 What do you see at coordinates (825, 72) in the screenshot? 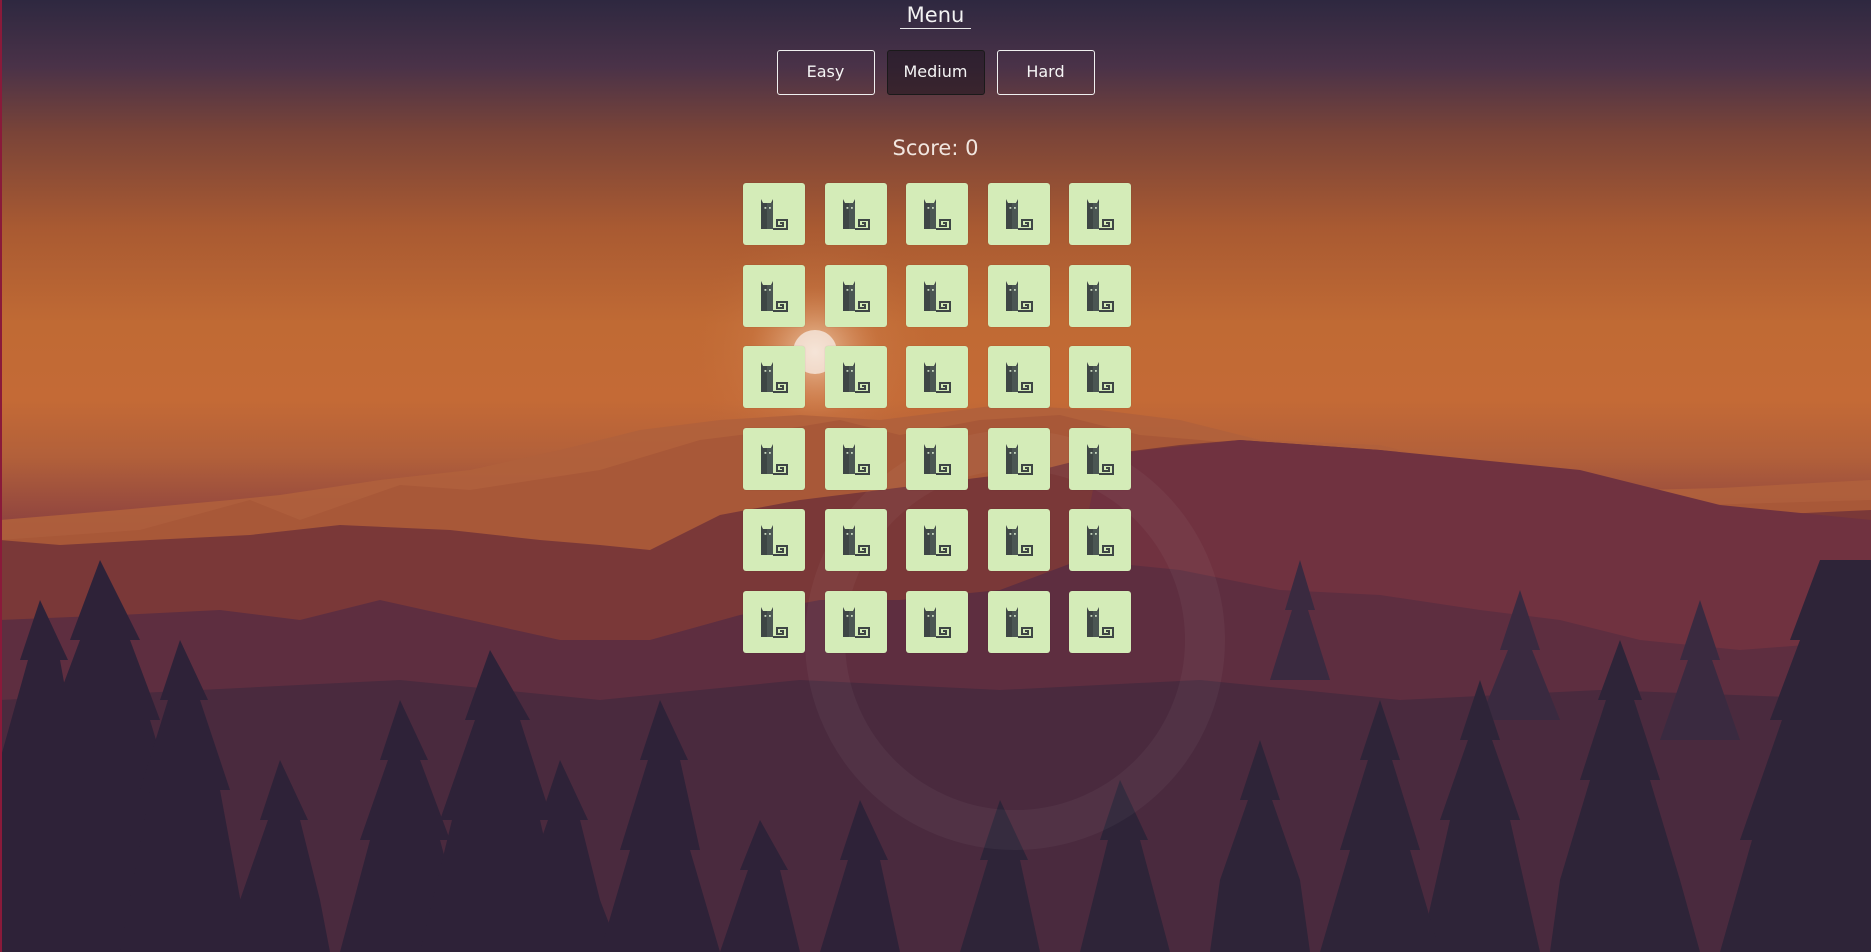
I see `easy-button: Easy` at bounding box center [825, 72].